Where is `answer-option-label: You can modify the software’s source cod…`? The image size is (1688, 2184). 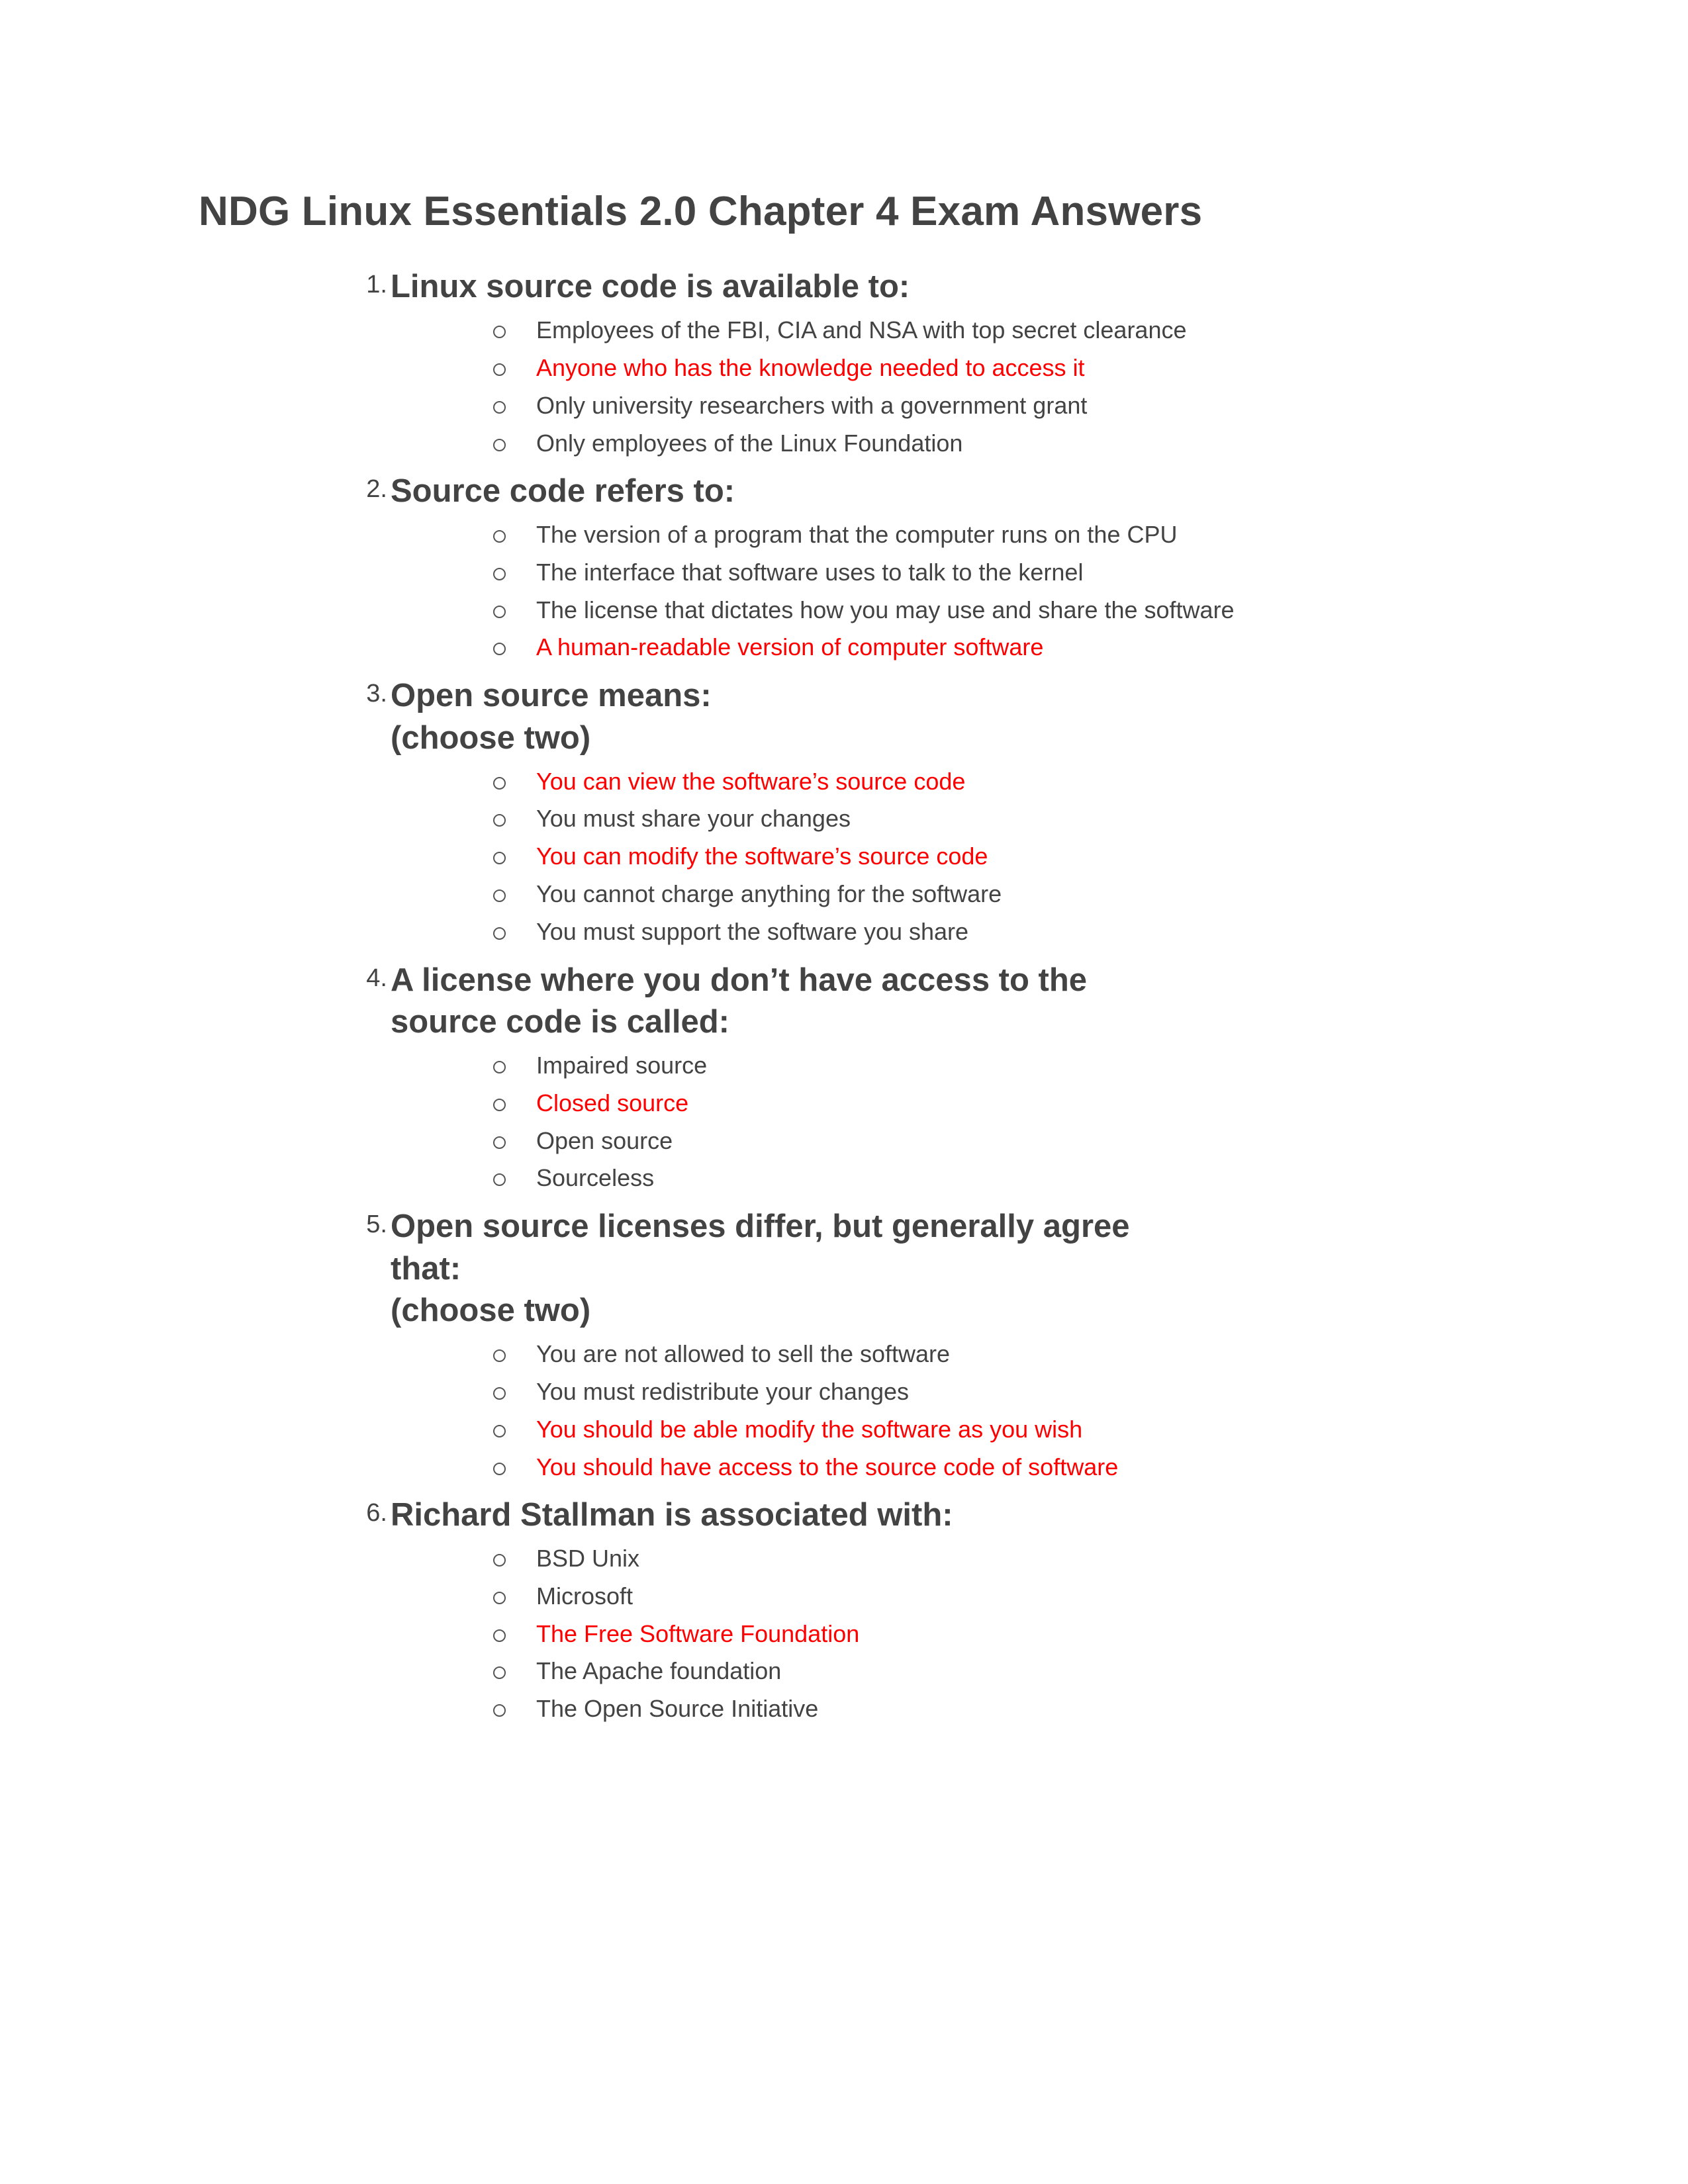
answer-option-label: You can modify the software’s source cod… is located at coordinates (762, 856).